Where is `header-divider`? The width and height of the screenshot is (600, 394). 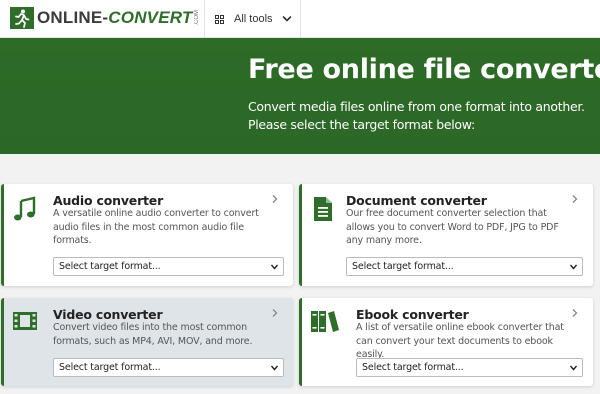
header-divider is located at coordinates (300, 19).